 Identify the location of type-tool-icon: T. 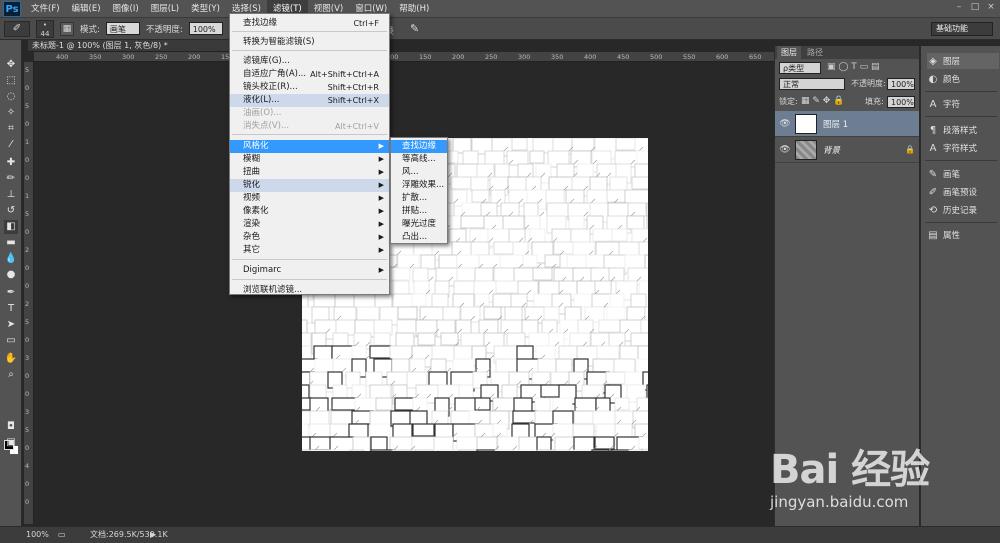
(11, 309).